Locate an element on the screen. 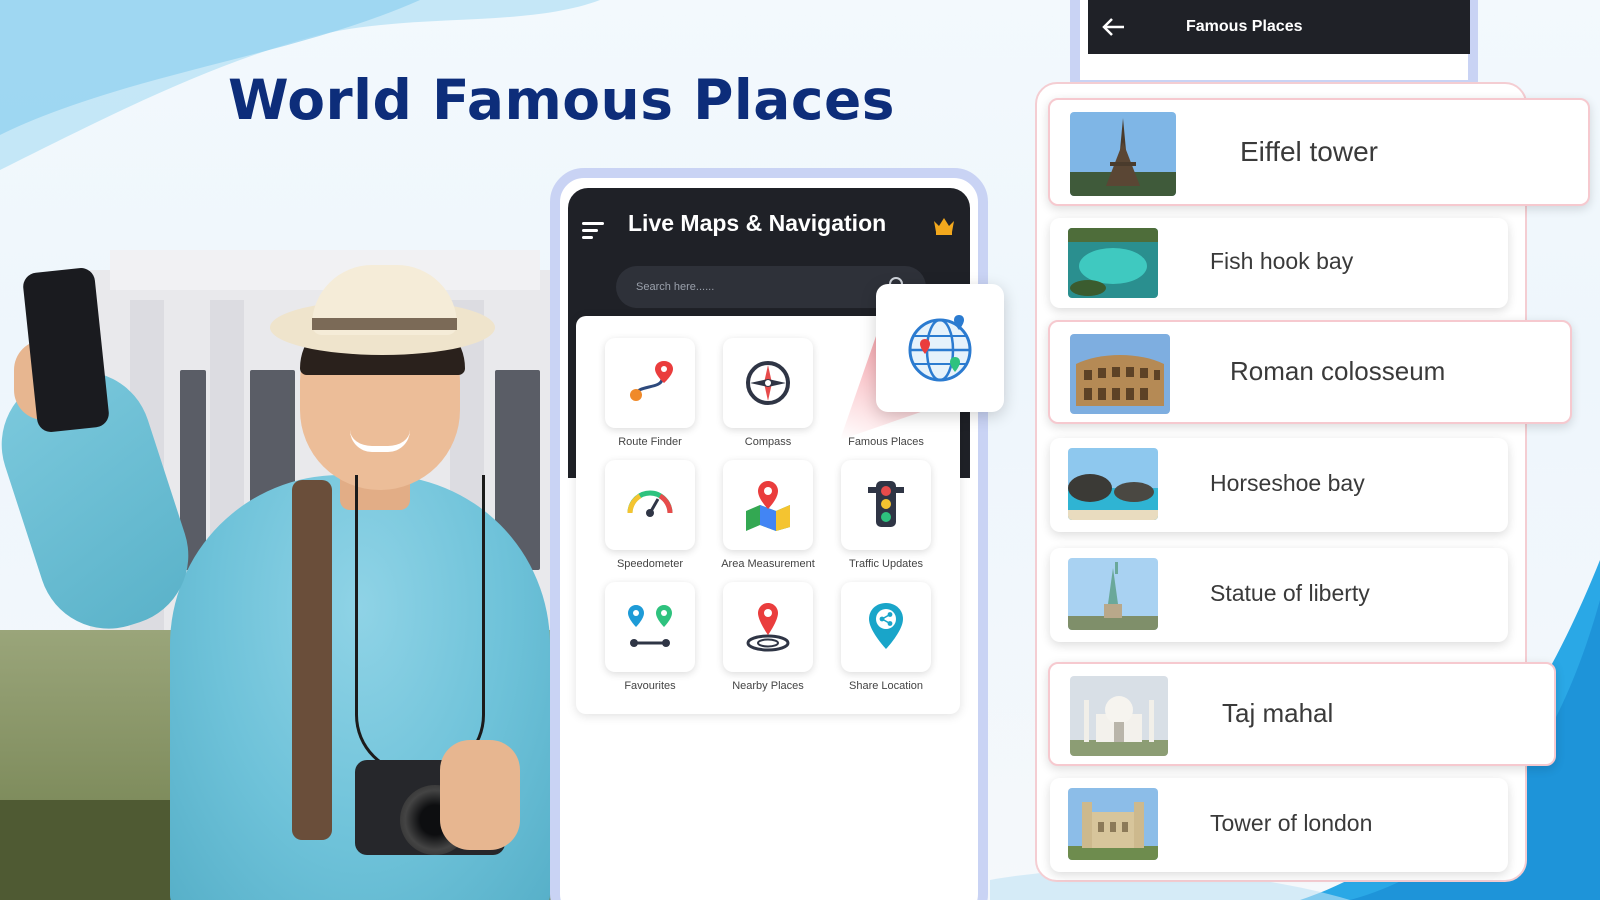 The height and width of the screenshot is (900, 1600). share-location-icon is located at coordinates (886, 626).